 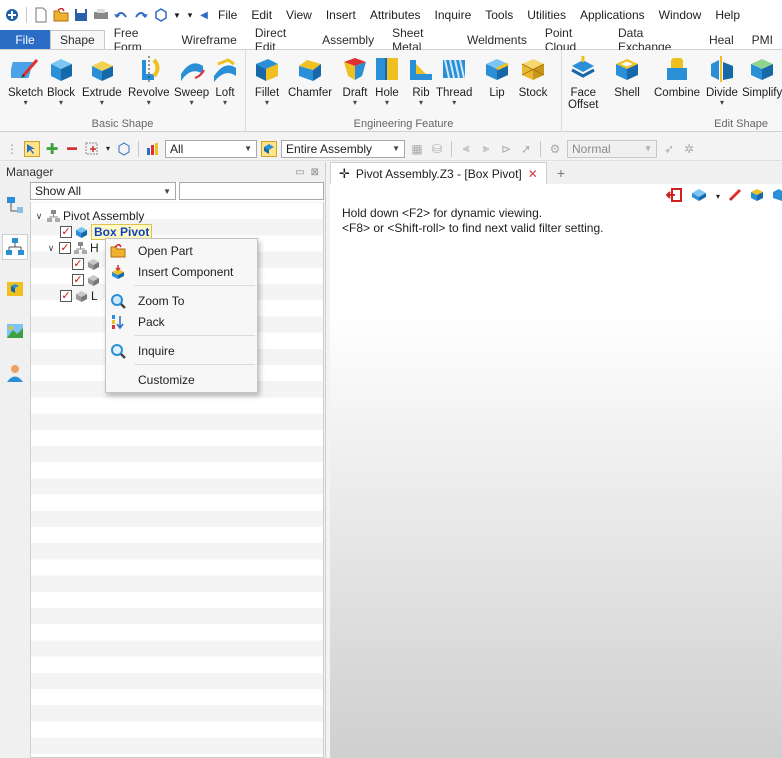 What do you see at coordinates (762, 39) in the screenshot?
I see `tab-pmi: PMI` at bounding box center [762, 39].